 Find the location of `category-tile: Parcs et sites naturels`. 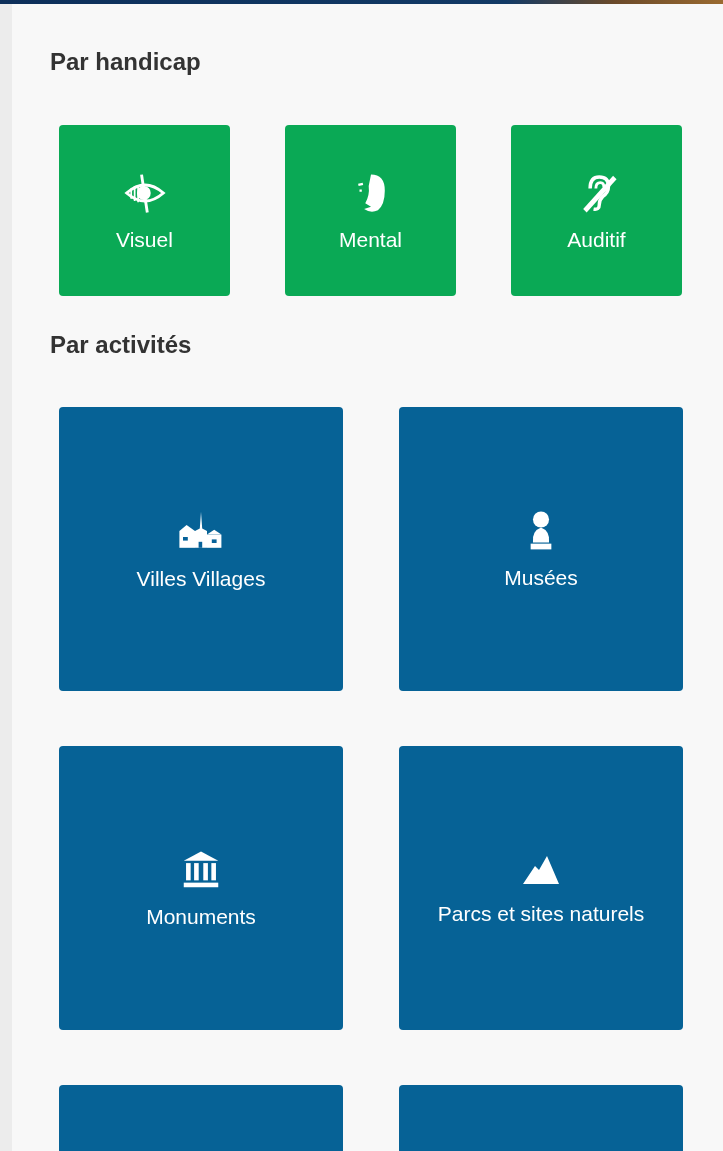

category-tile: Parcs et sites naturels is located at coordinates (541, 888).